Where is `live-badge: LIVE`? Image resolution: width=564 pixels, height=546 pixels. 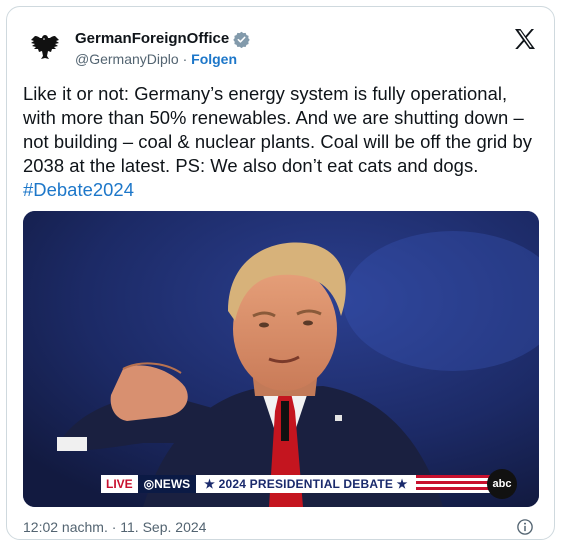 live-badge: LIVE is located at coordinates (119, 484).